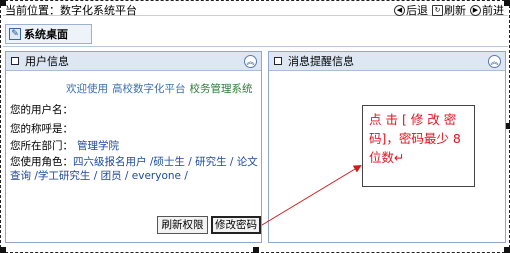 This screenshot has width=510, height=253. I want to click on back-label: 后退, so click(417, 10).